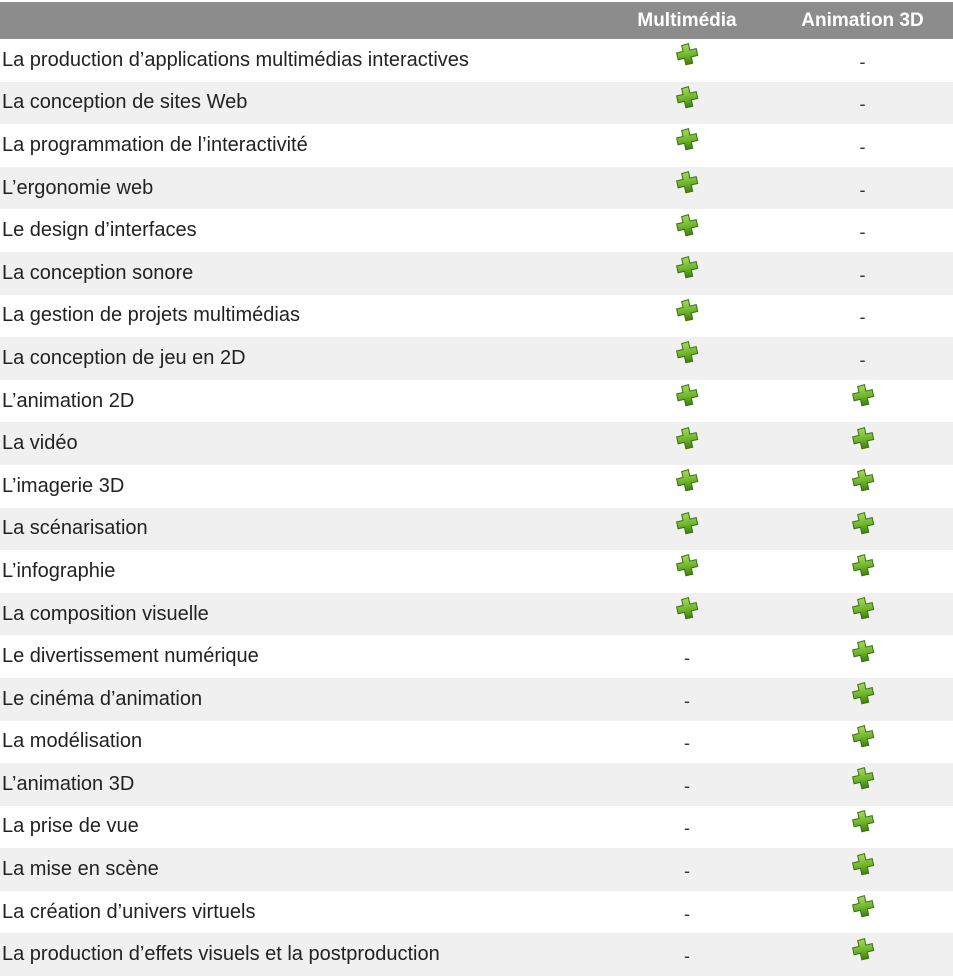 The image size is (953, 977). I want to click on row-label: La conception de sites Web, so click(125, 102).